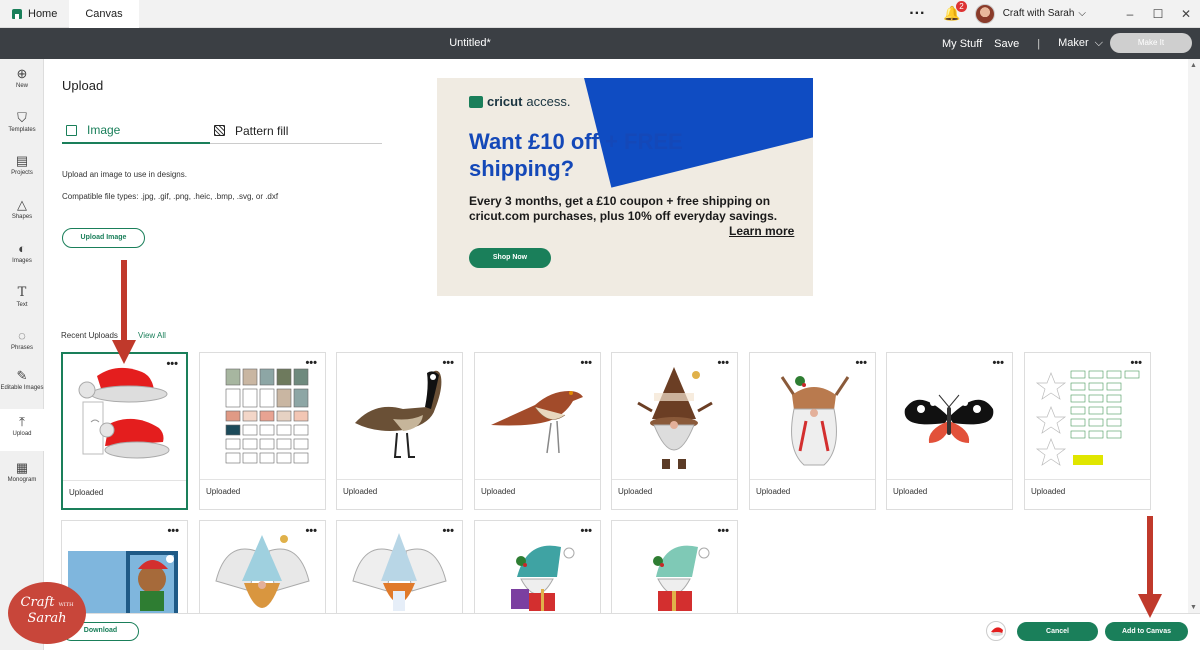 The image size is (1200, 650). I want to click on thumb-star-stencil-sheet, so click(1087, 419).